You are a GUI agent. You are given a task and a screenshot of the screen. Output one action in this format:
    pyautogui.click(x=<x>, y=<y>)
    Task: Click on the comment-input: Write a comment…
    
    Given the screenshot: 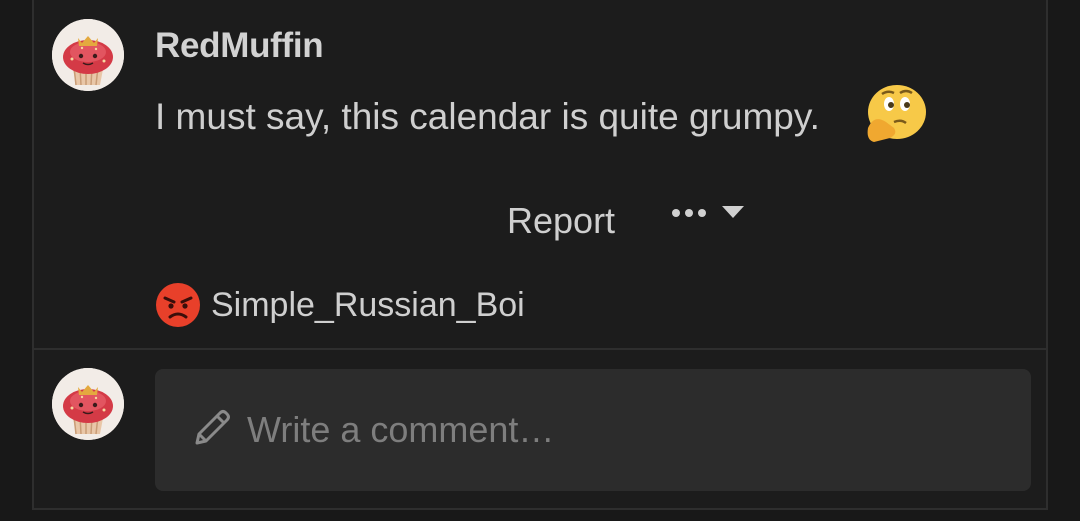 What is the action you would take?
    pyautogui.click(x=400, y=430)
    